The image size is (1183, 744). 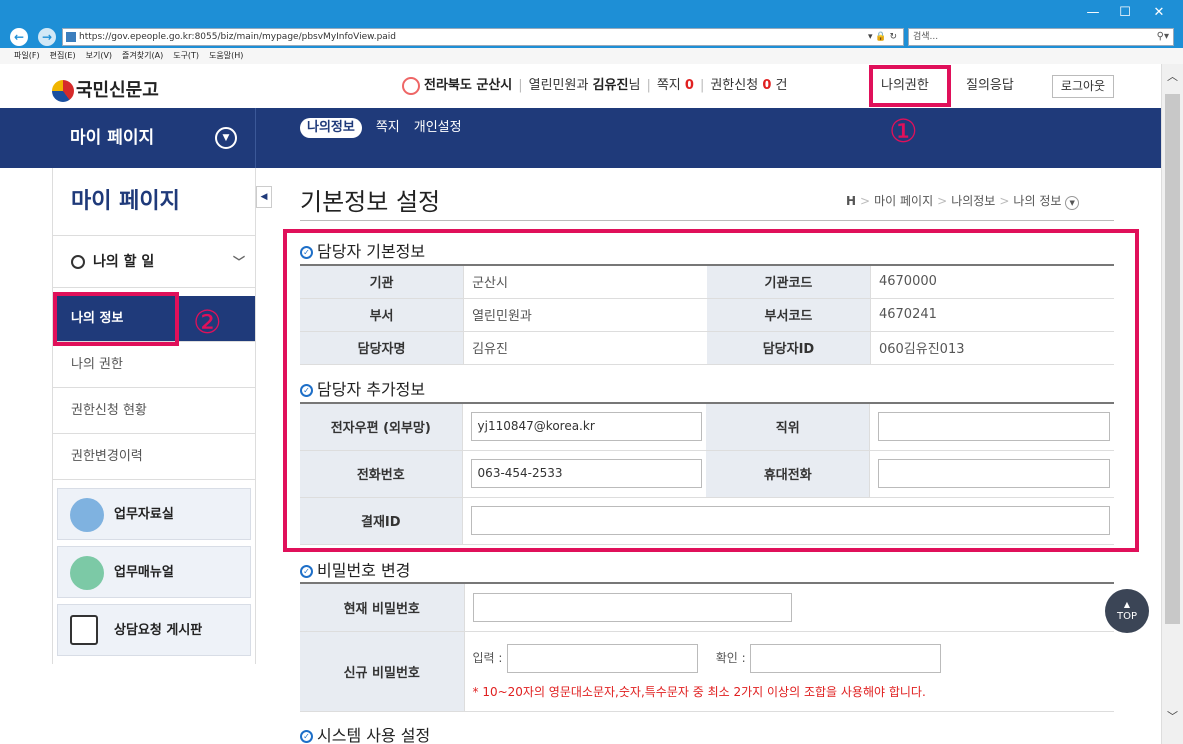 What do you see at coordinates (1172, 717) in the screenshot?
I see `scroll-down-icon: ﹀` at bounding box center [1172, 717].